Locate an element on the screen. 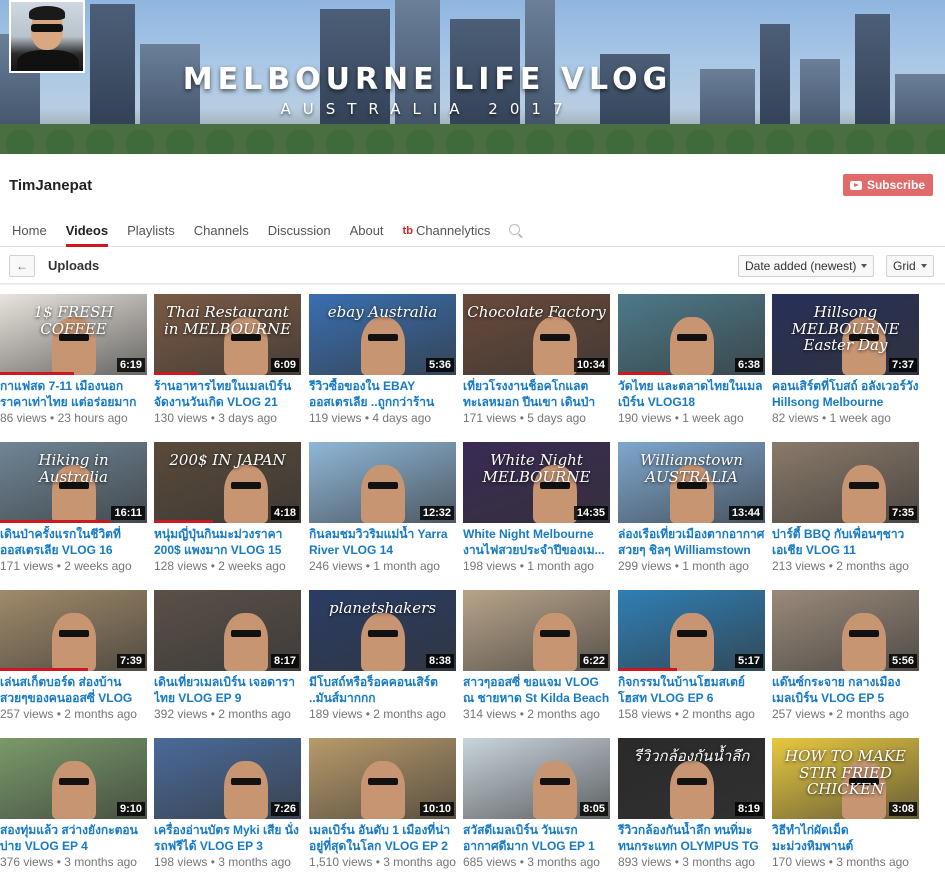  tab-playlists: Playlists is located at coordinates (151, 230).